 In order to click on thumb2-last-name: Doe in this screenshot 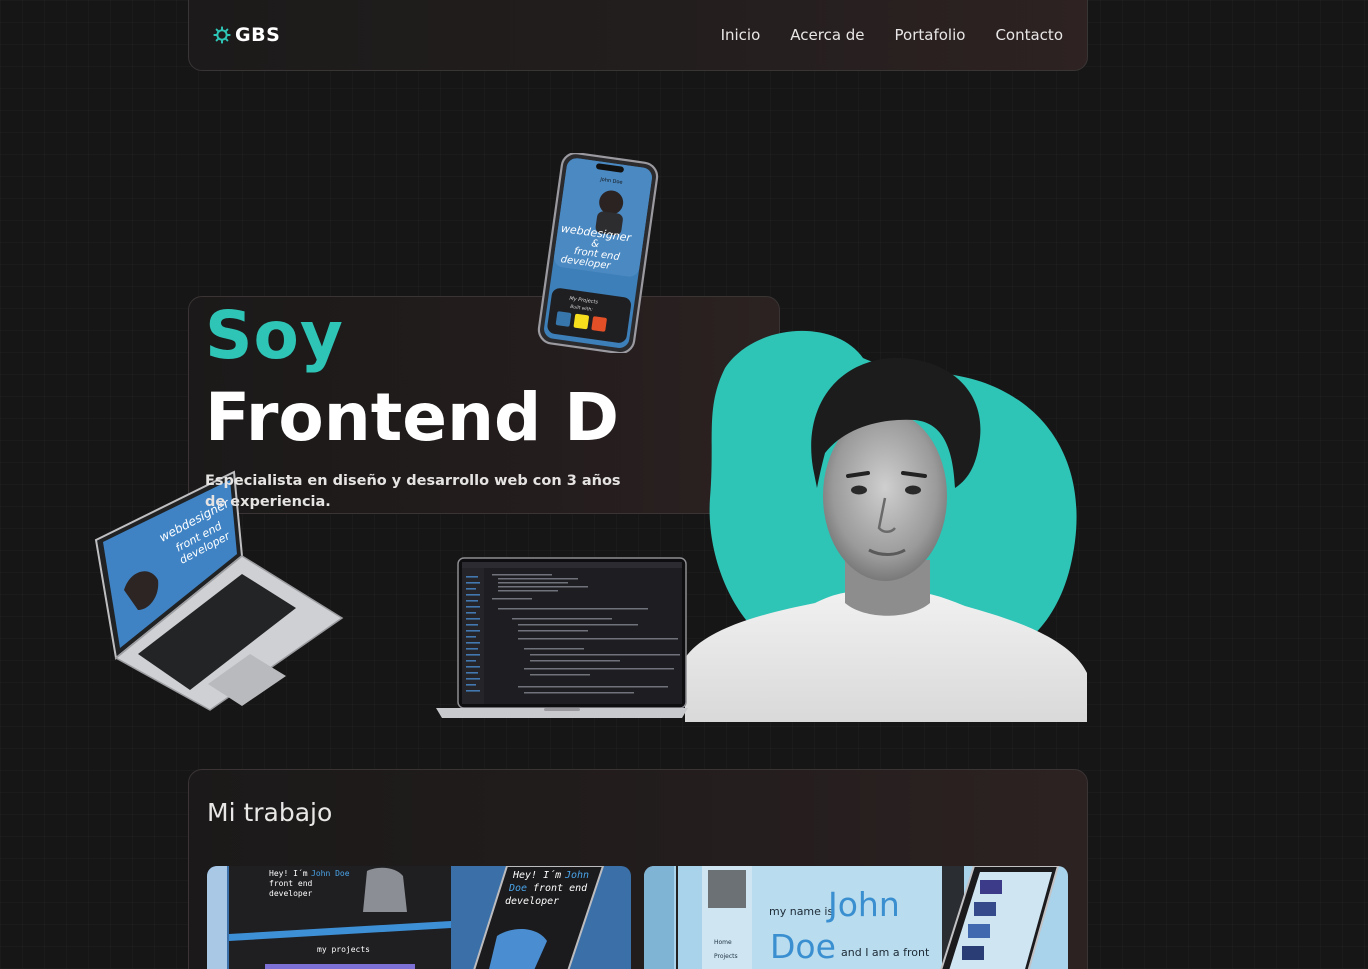, I will do `click(803, 946)`.